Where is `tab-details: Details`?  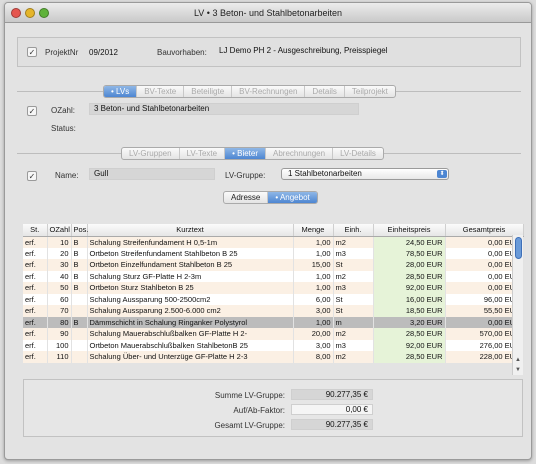
tab-details: Details is located at coordinates (325, 91).